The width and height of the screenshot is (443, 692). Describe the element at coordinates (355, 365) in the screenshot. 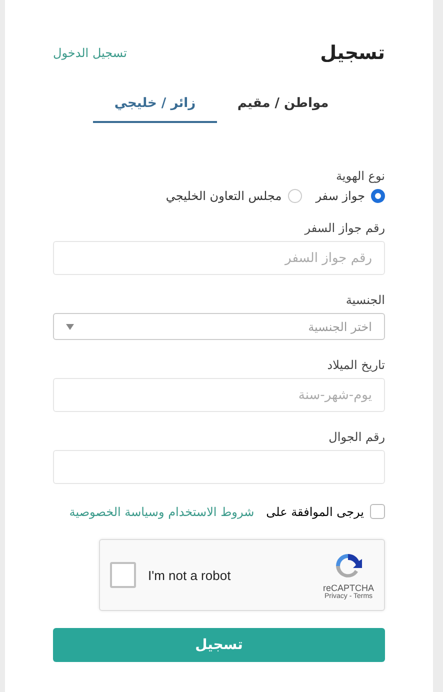

I see `field-label: تاريخ الميلاد` at that location.